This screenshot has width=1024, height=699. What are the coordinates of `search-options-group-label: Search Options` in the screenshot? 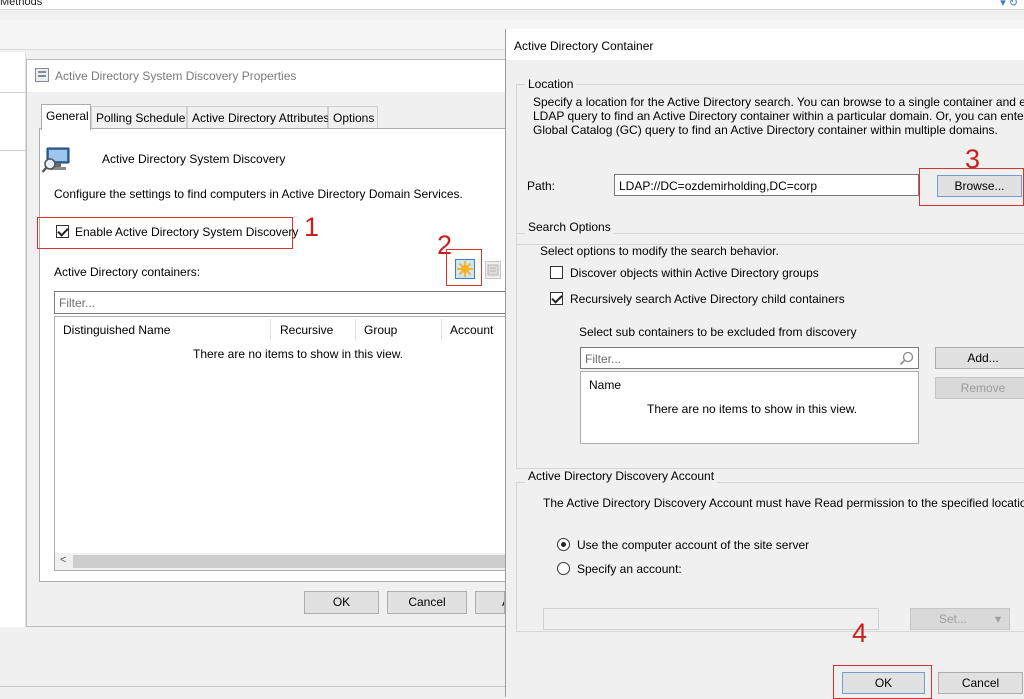 It's located at (569, 227).